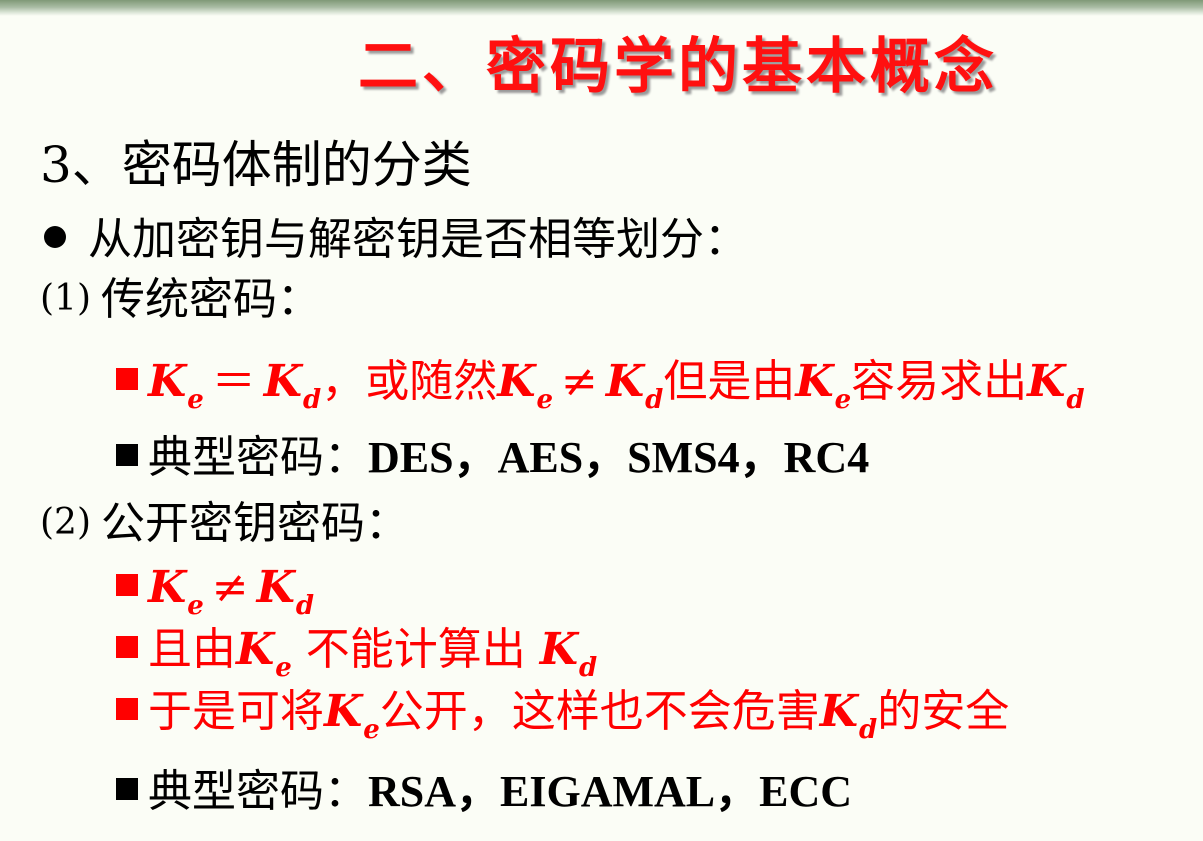  I want to click on typical-algorithms: DES，AES，SMS4，RC4, so click(619, 457).